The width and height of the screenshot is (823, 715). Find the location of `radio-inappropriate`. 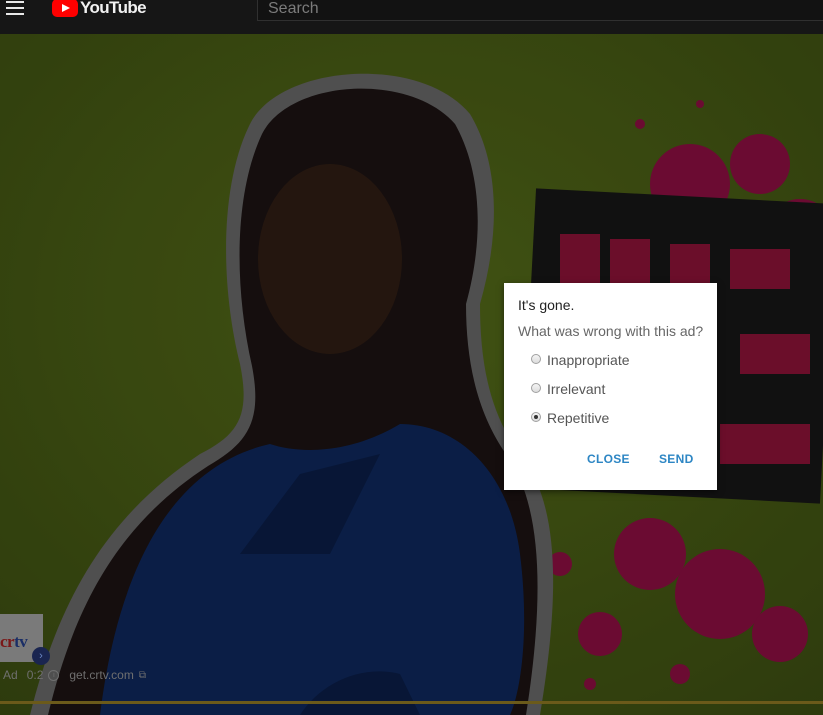

radio-inappropriate is located at coordinates (536, 359).